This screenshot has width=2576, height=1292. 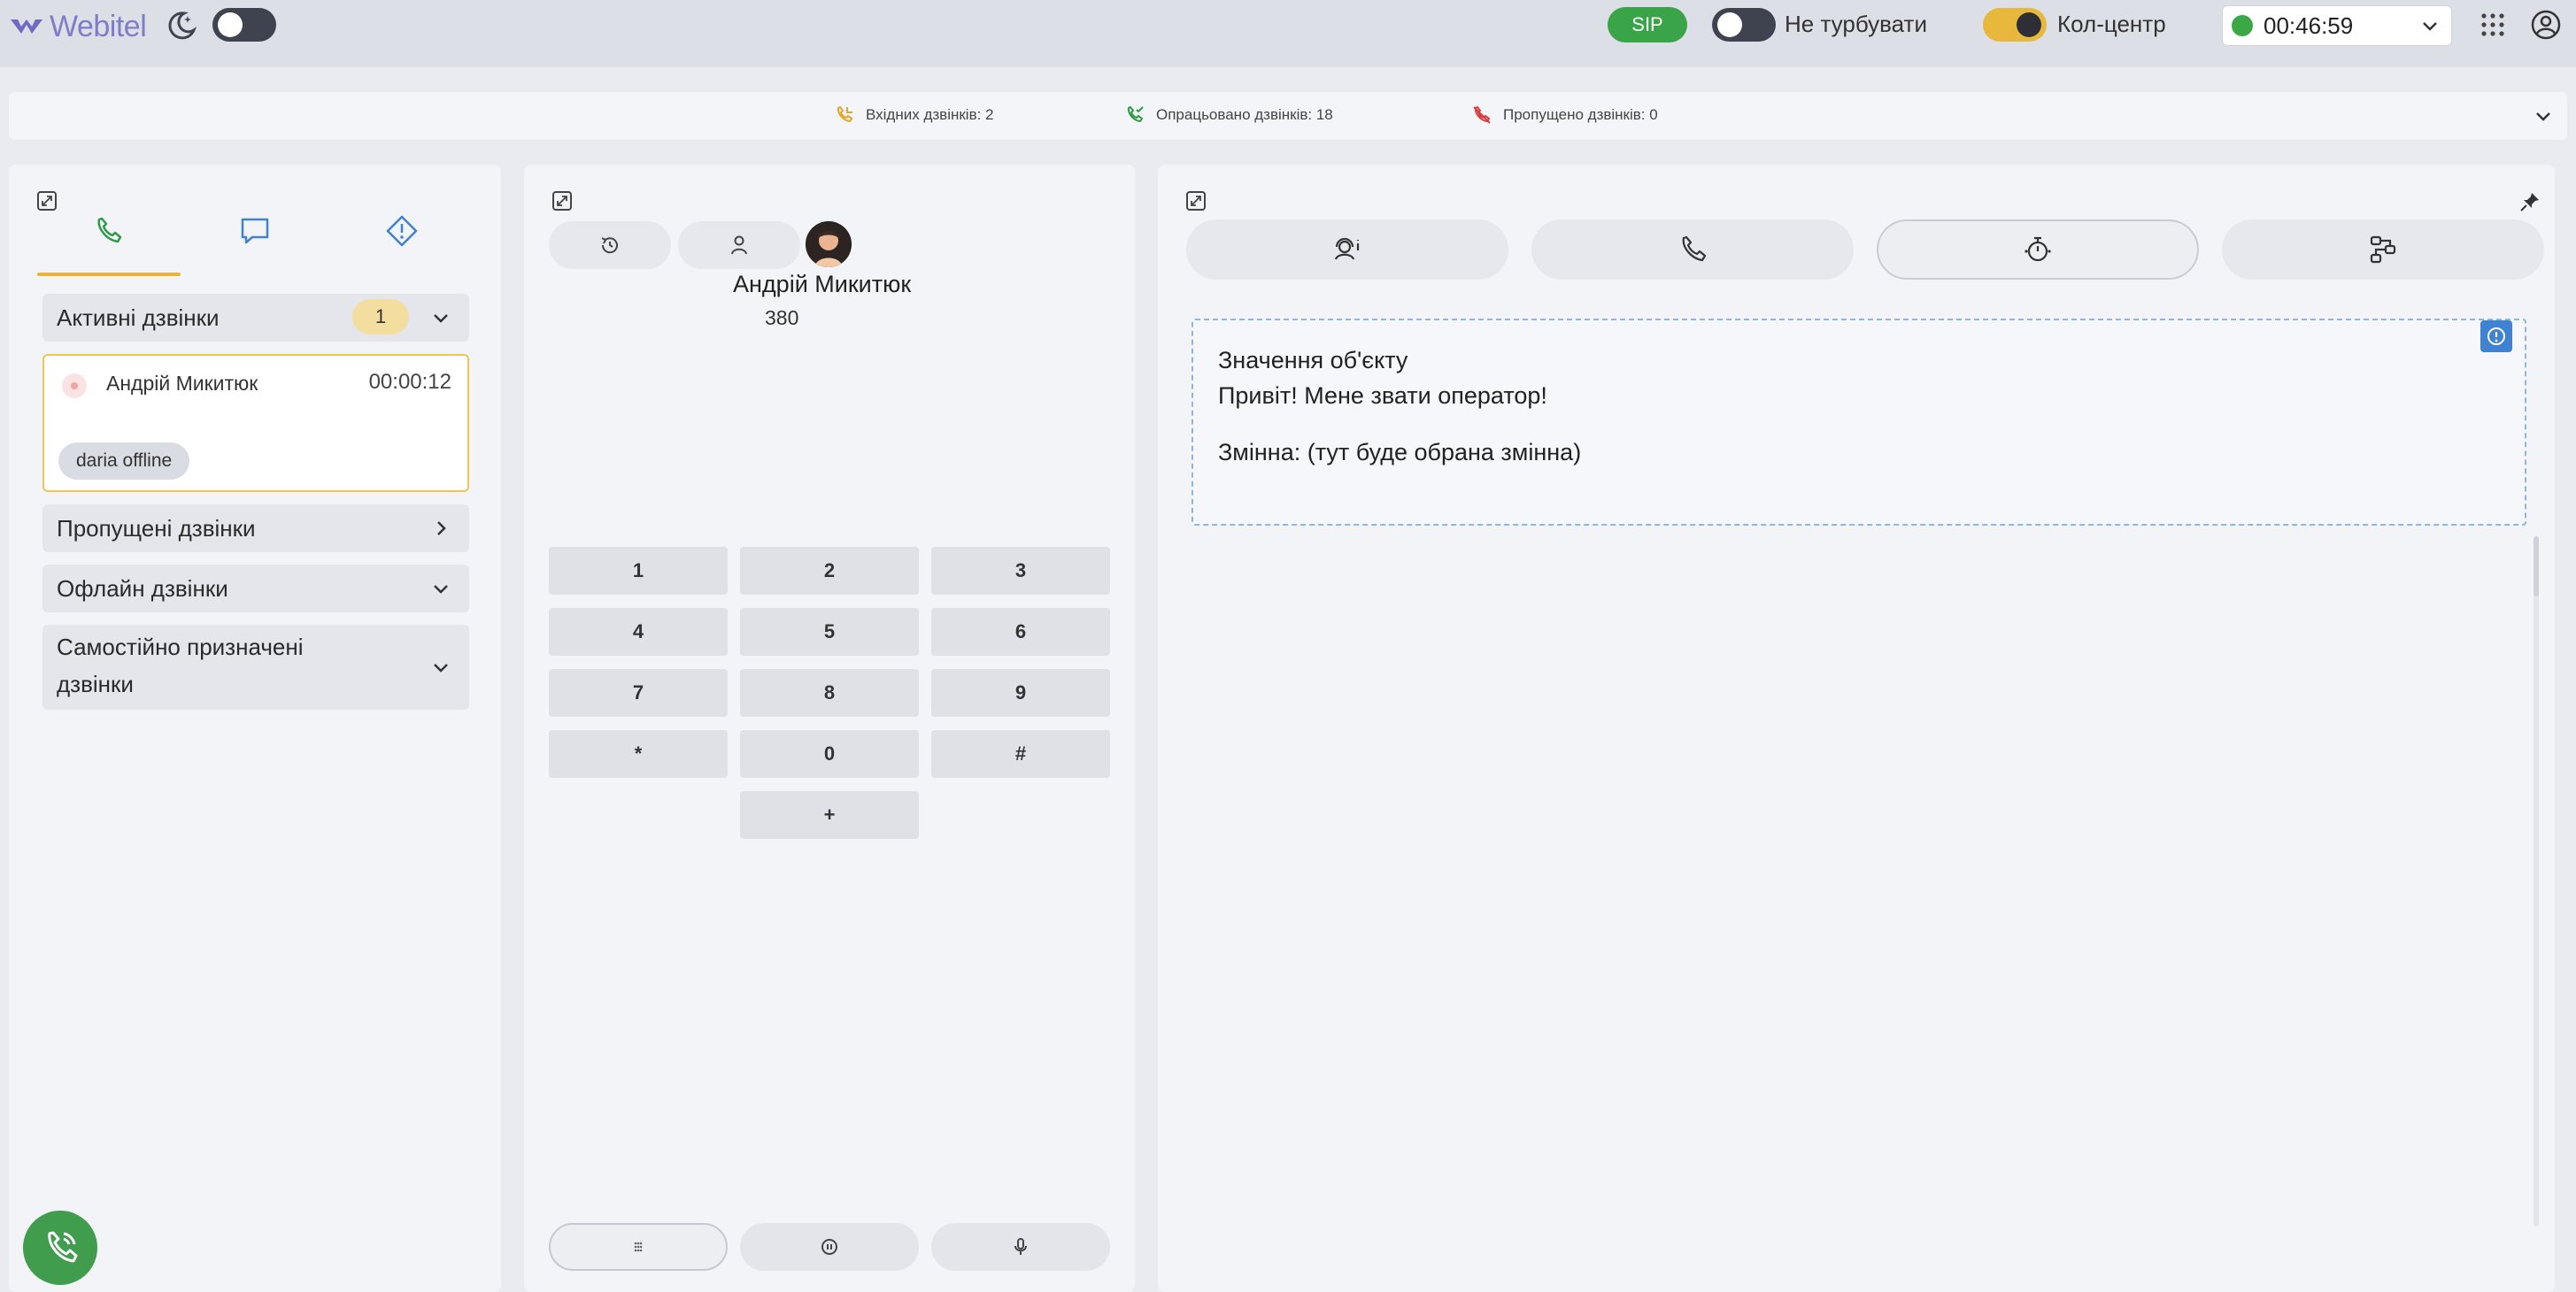 I want to click on history-button, so click(x=610, y=245).